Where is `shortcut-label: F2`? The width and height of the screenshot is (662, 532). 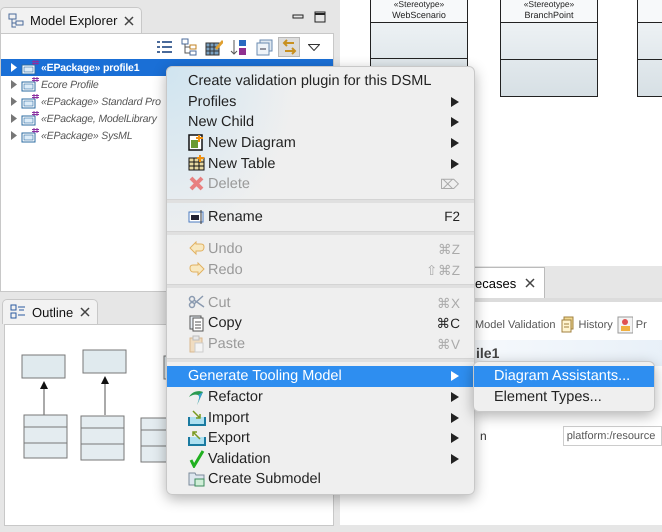
shortcut-label: F2 is located at coordinates (452, 216).